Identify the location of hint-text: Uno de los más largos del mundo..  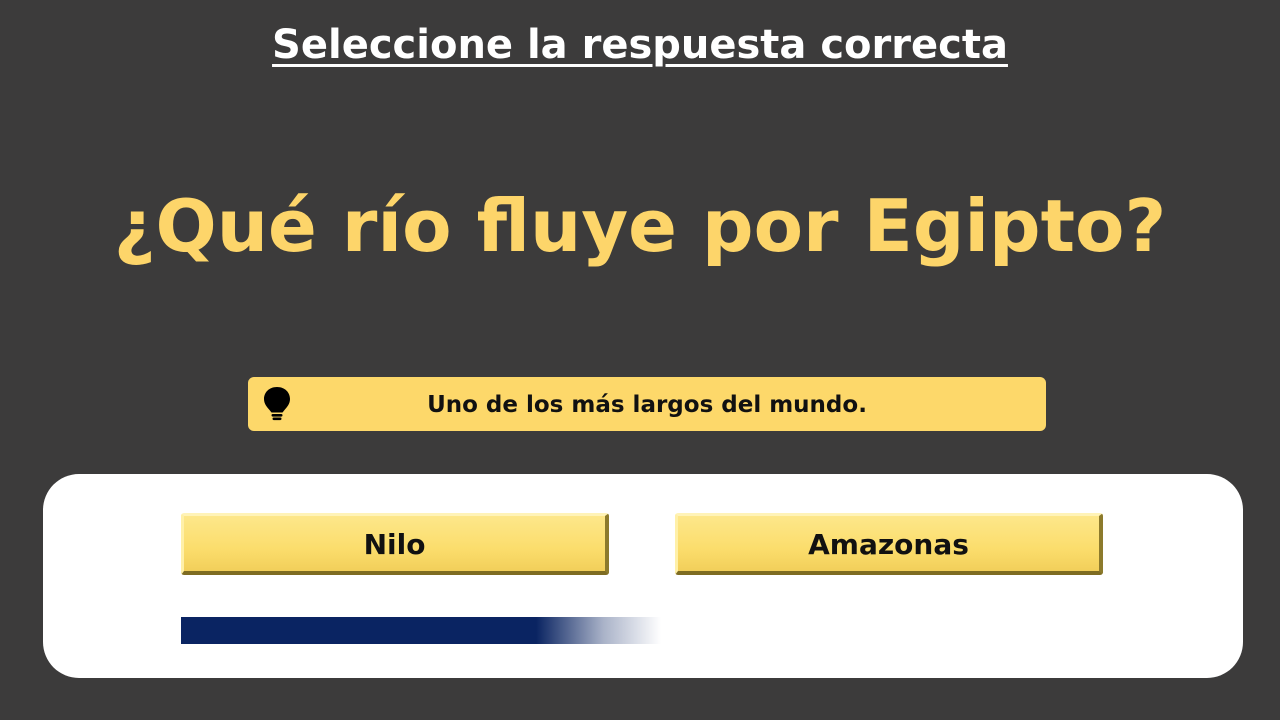
(647, 405).